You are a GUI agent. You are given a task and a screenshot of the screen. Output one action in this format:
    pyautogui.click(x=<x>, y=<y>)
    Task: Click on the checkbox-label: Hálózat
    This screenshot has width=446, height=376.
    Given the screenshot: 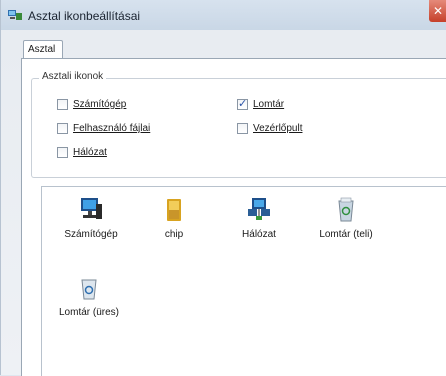 What is the action you would take?
    pyautogui.click(x=90, y=152)
    